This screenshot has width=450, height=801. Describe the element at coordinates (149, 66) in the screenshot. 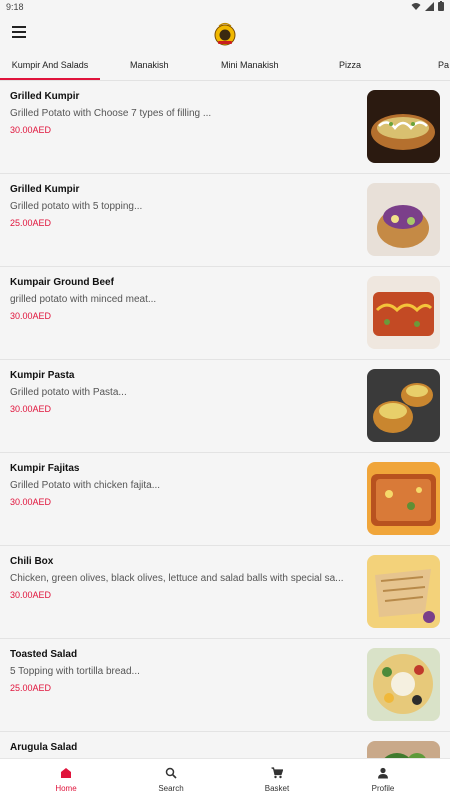

I see `tab-manakish: Manakish` at that location.